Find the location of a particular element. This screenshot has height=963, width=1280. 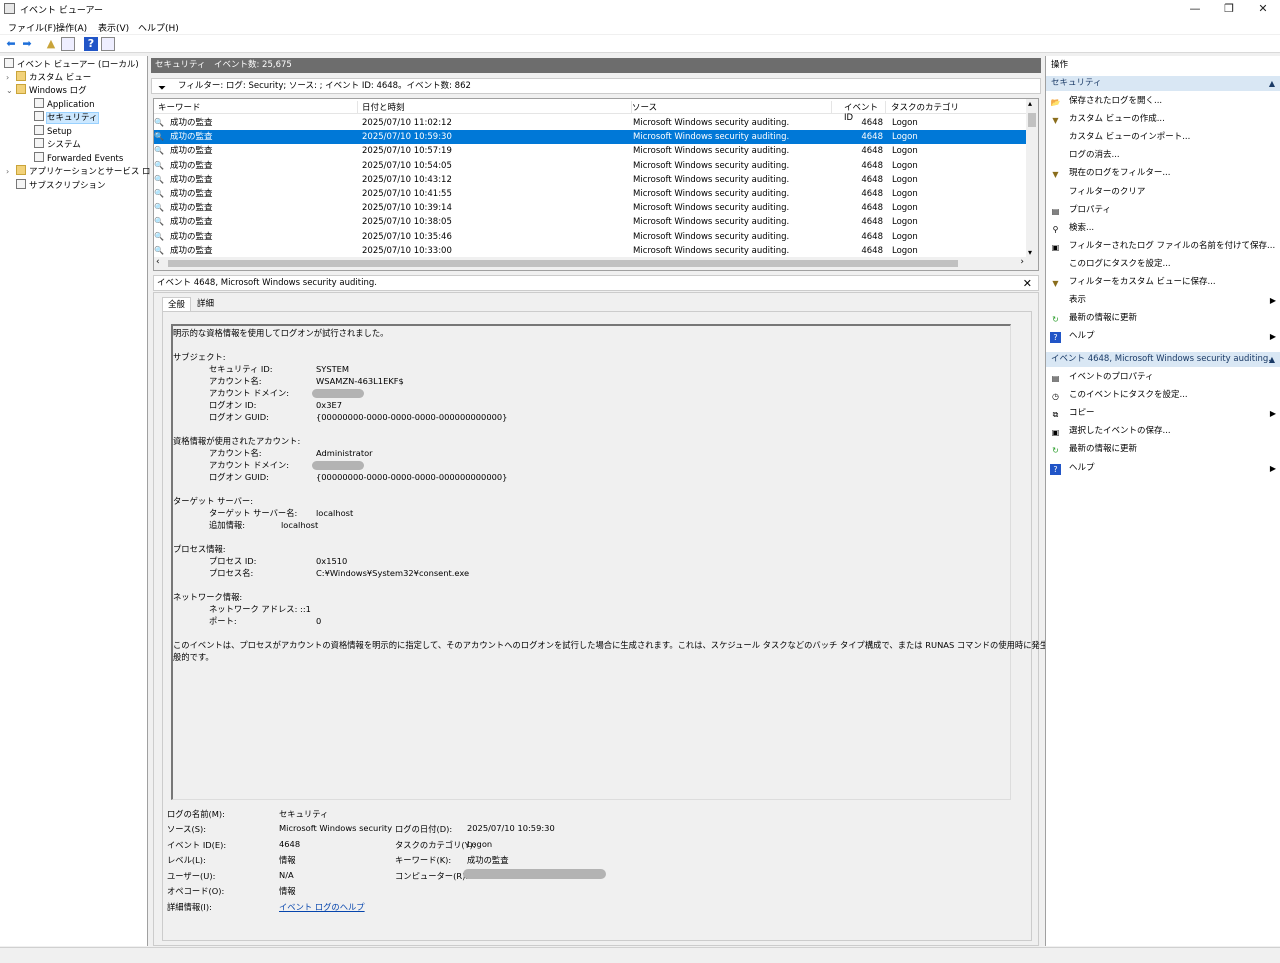

col-event-id: イベント ID is located at coordinates (865, 112).